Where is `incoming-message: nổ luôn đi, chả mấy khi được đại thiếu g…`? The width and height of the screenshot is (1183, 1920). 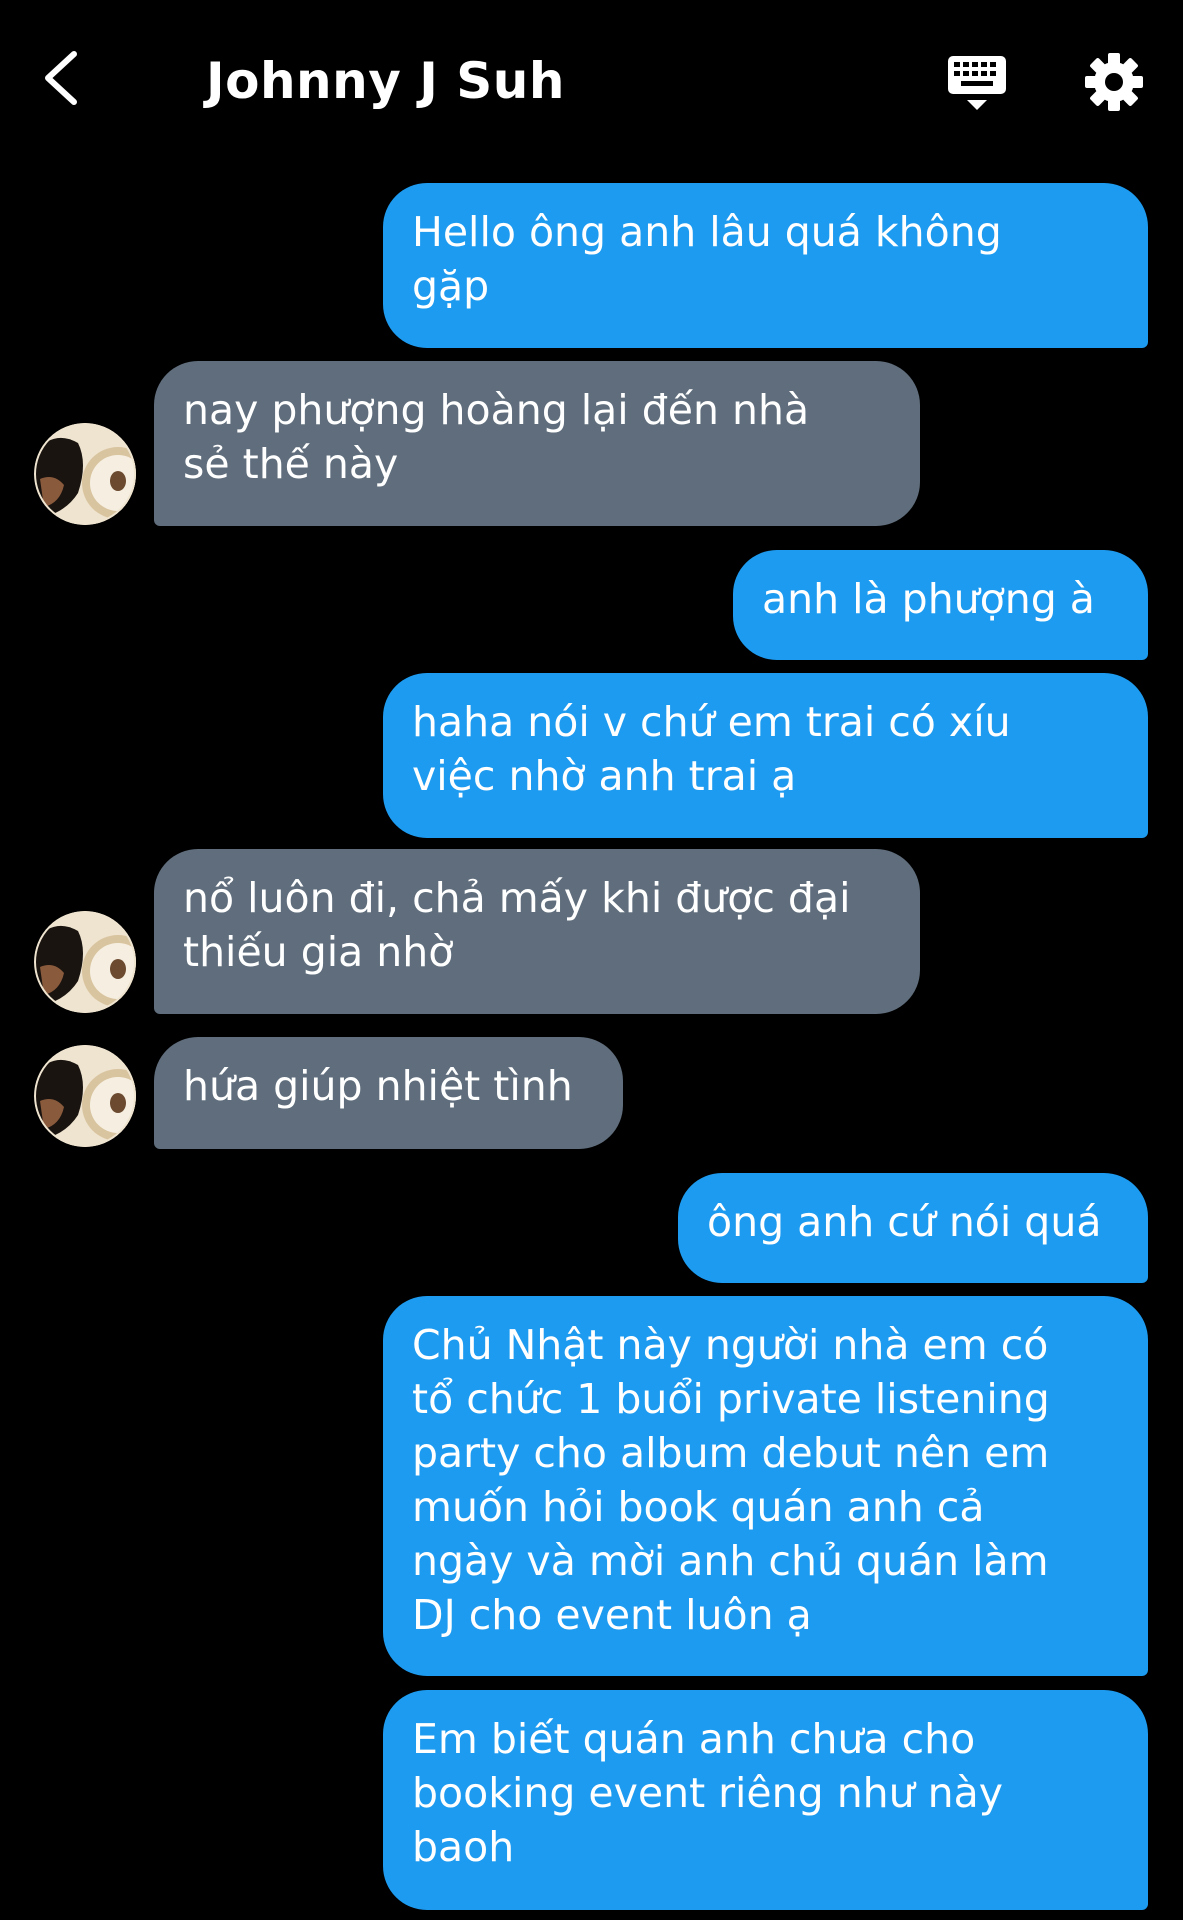 incoming-message: nổ luôn đi, chả mấy khi được đại thiếu g… is located at coordinates (537, 931).